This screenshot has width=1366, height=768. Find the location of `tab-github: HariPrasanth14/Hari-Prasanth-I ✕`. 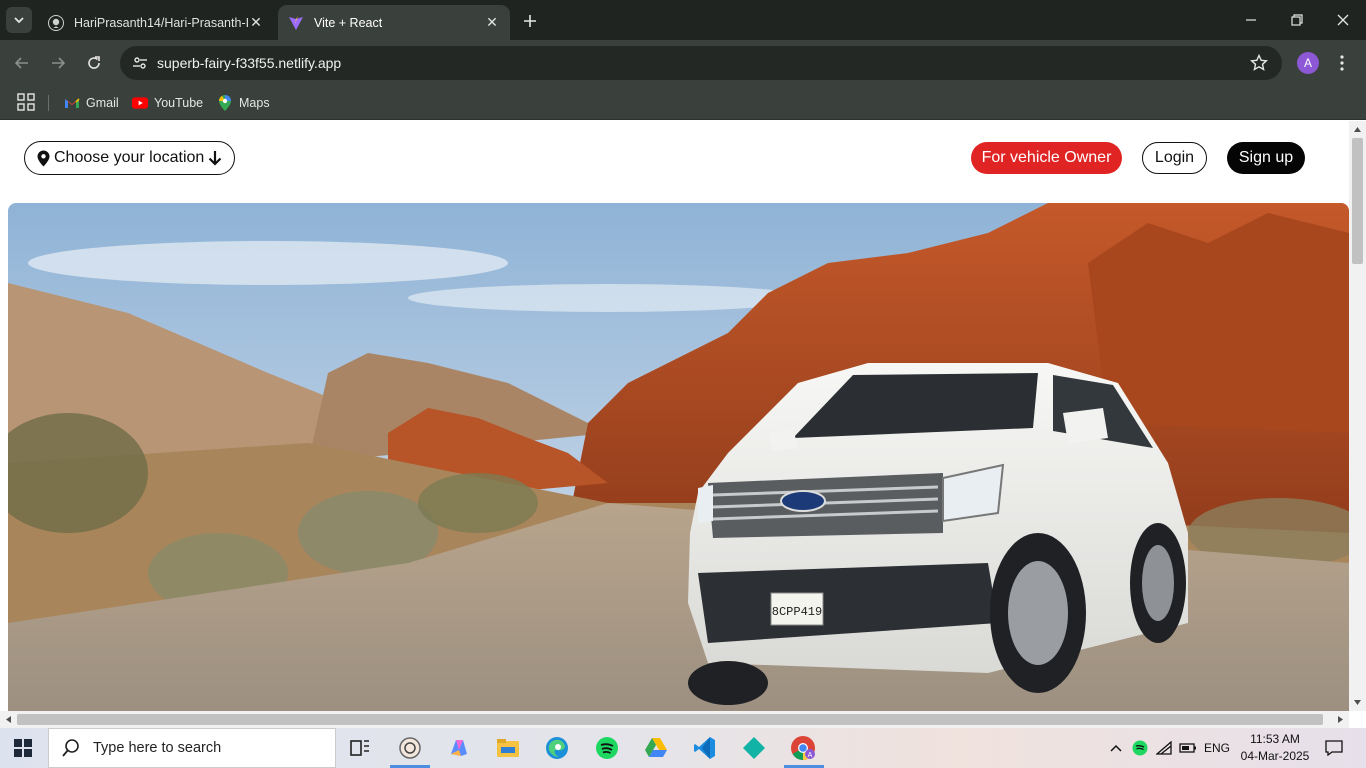

tab-github: HariPrasanth14/Hari-Prasanth-I ✕ is located at coordinates (156, 22).